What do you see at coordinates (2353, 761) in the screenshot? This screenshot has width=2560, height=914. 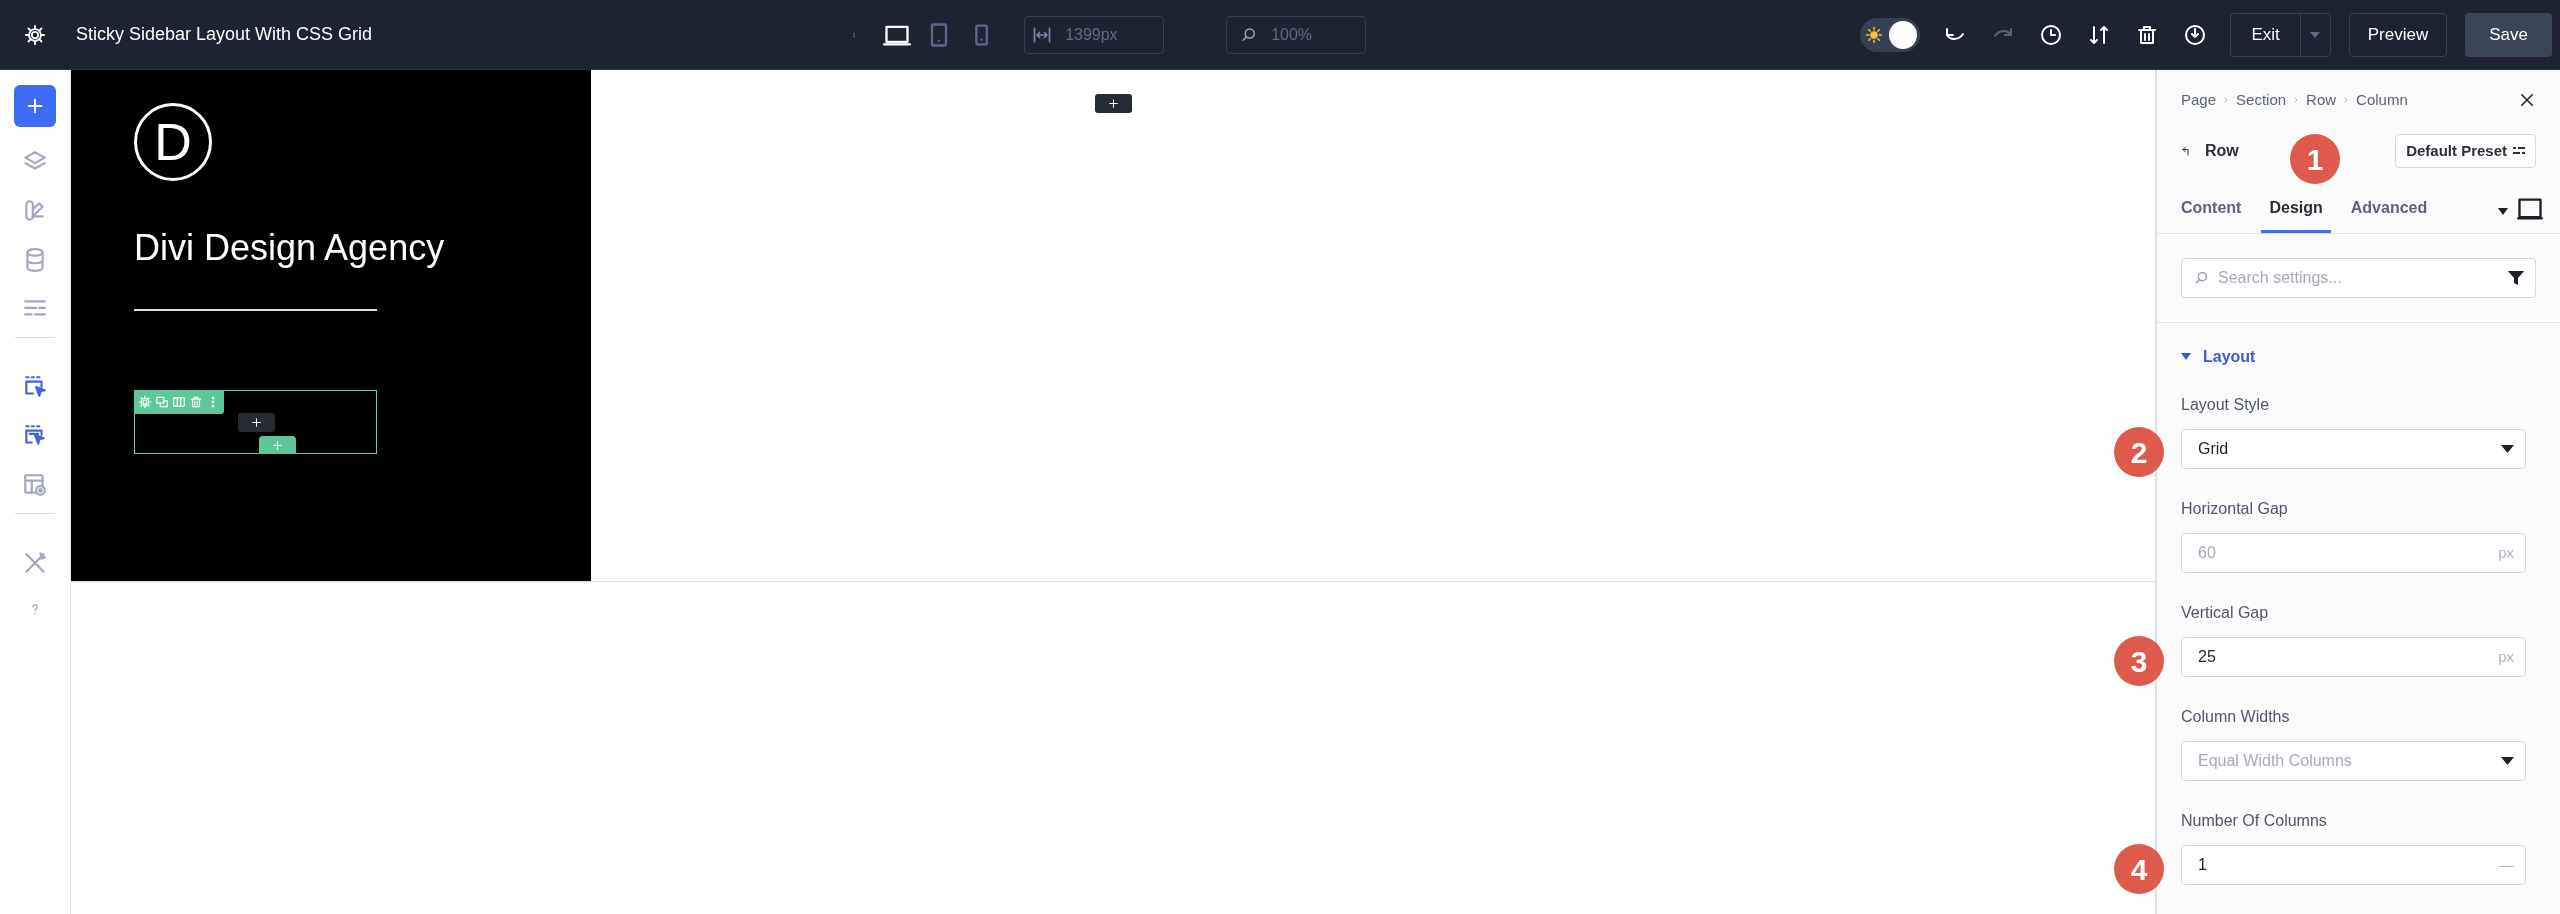 I see `select-field: Equal Width Columns` at bounding box center [2353, 761].